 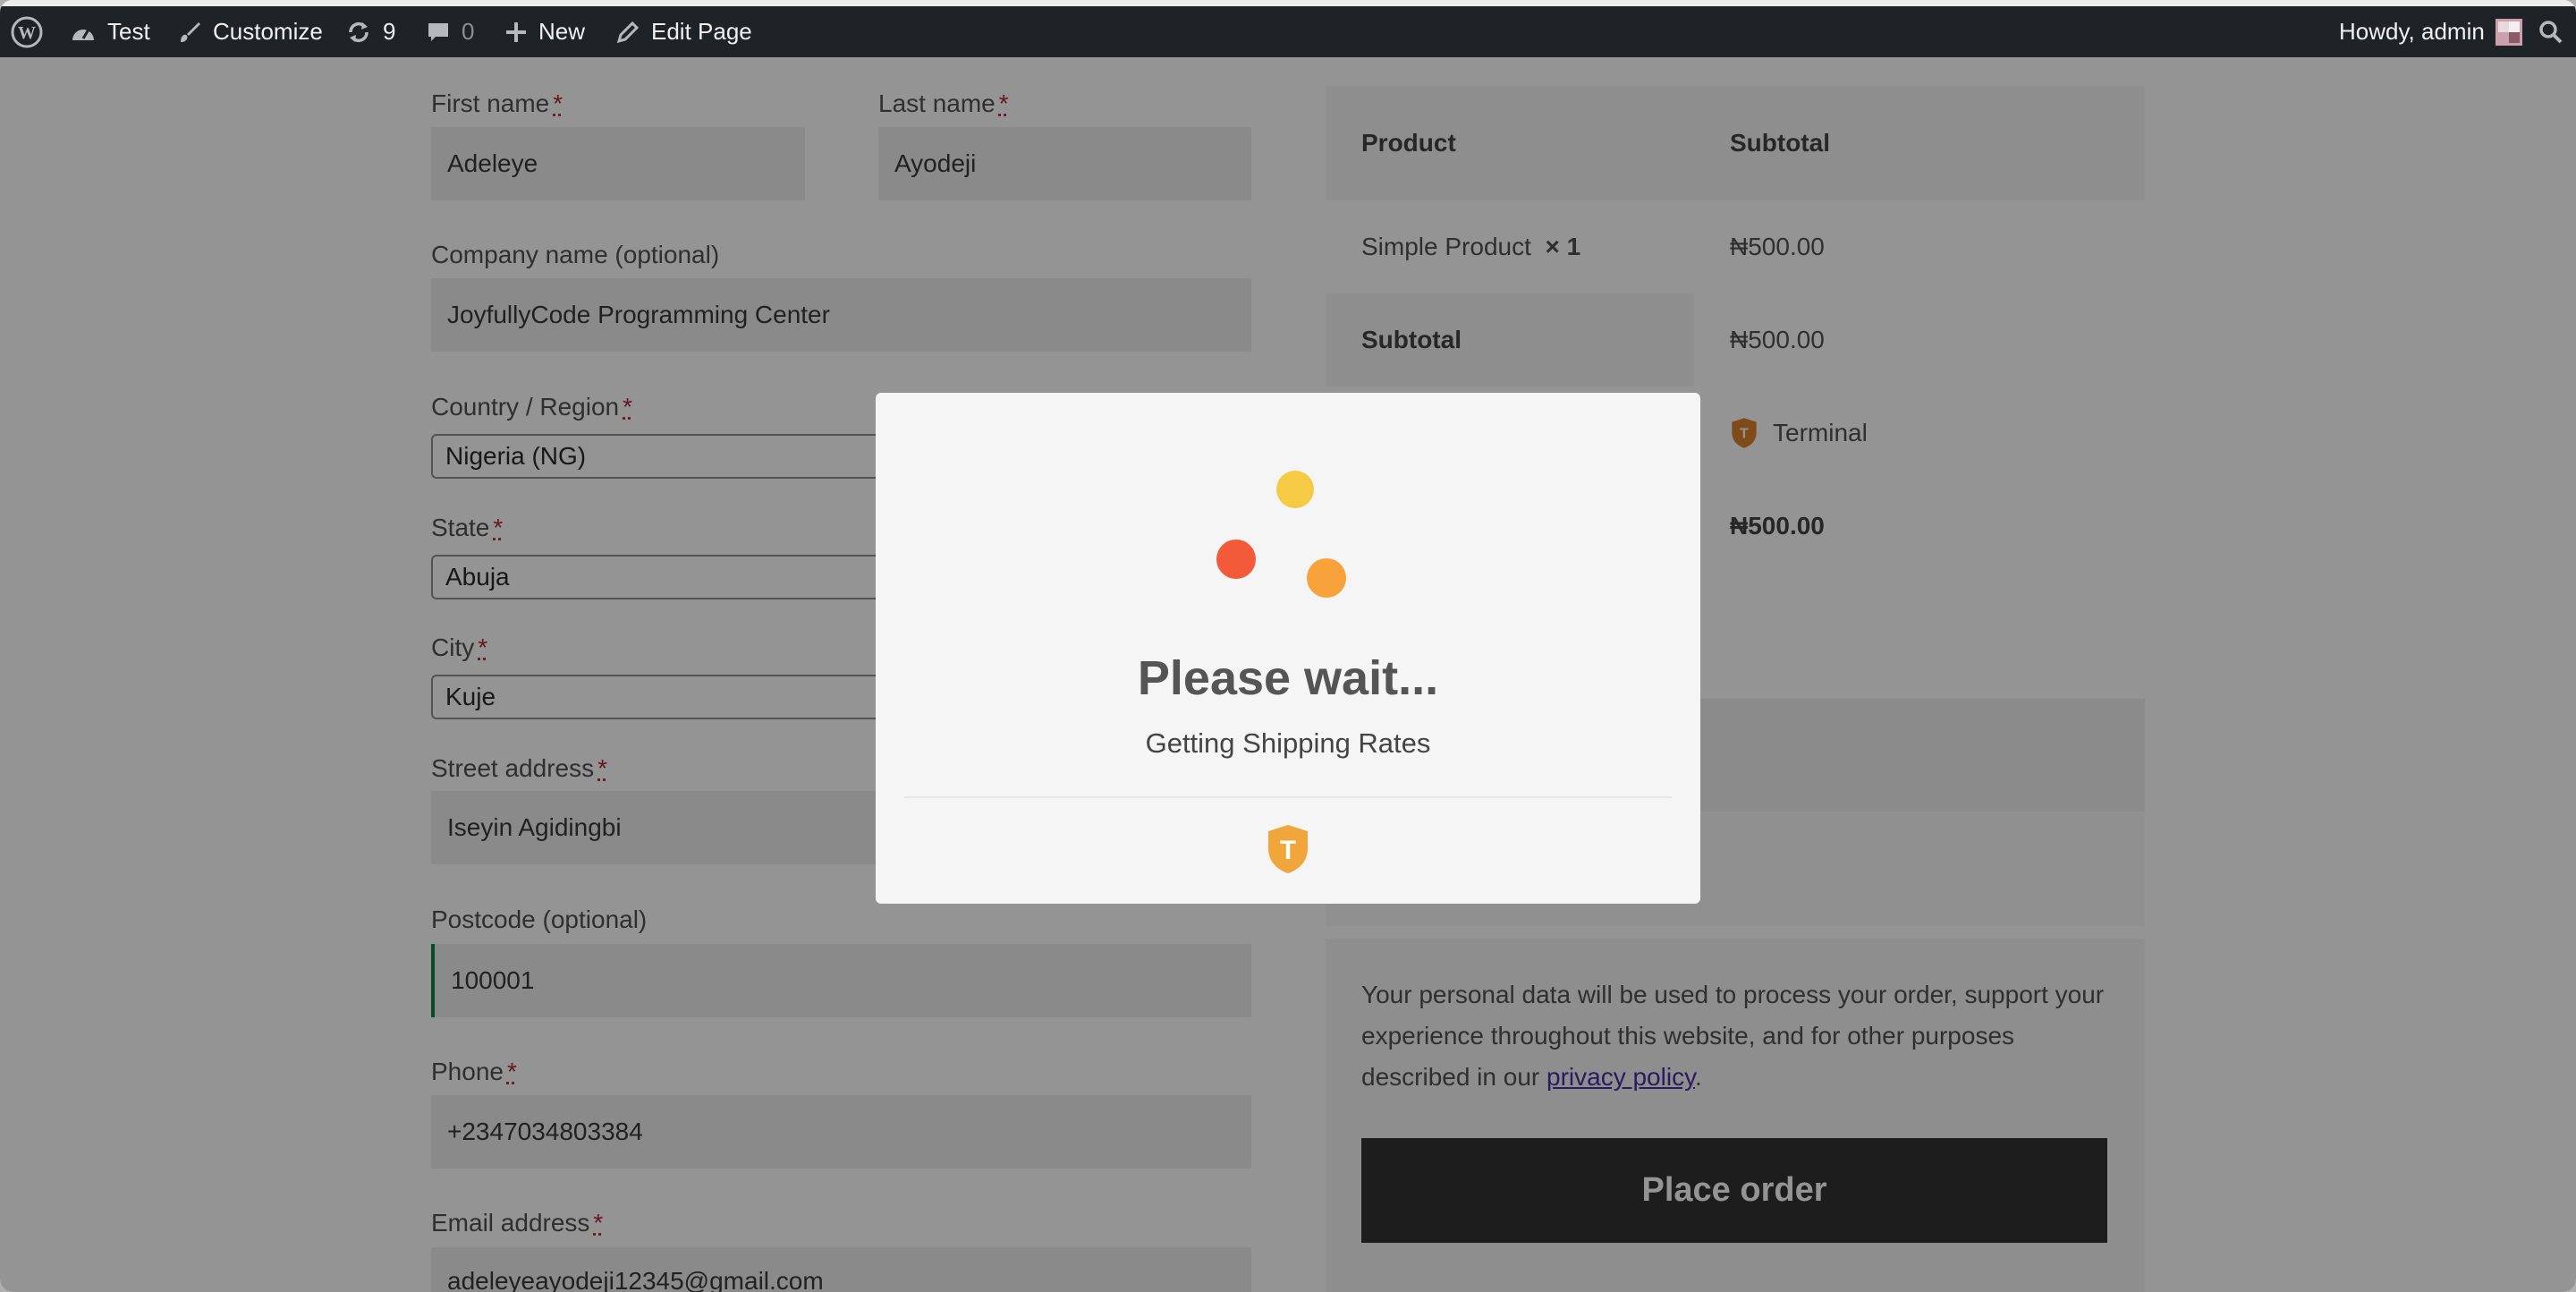 I want to click on wordpress-logo-icon: W, so click(x=27, y=31).